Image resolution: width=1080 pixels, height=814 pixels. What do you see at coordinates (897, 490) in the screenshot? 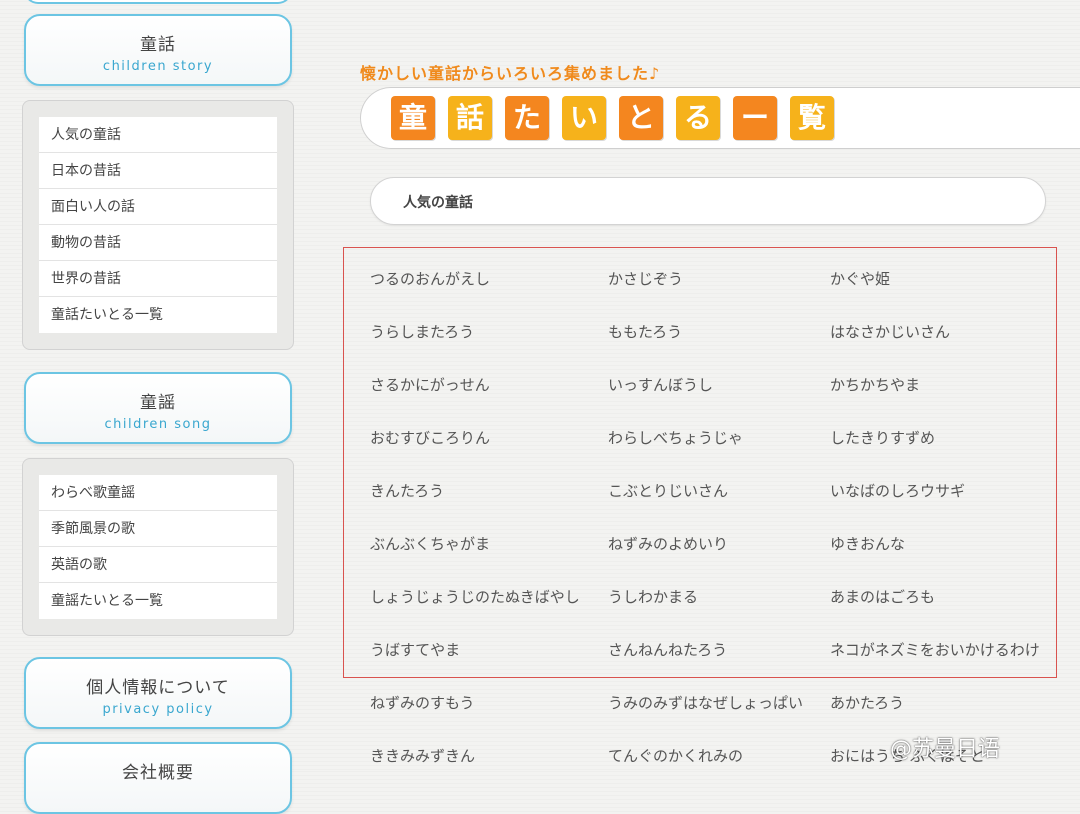
I see `story-link: いなばのしろウサギ` at bounding box center [897, 490].